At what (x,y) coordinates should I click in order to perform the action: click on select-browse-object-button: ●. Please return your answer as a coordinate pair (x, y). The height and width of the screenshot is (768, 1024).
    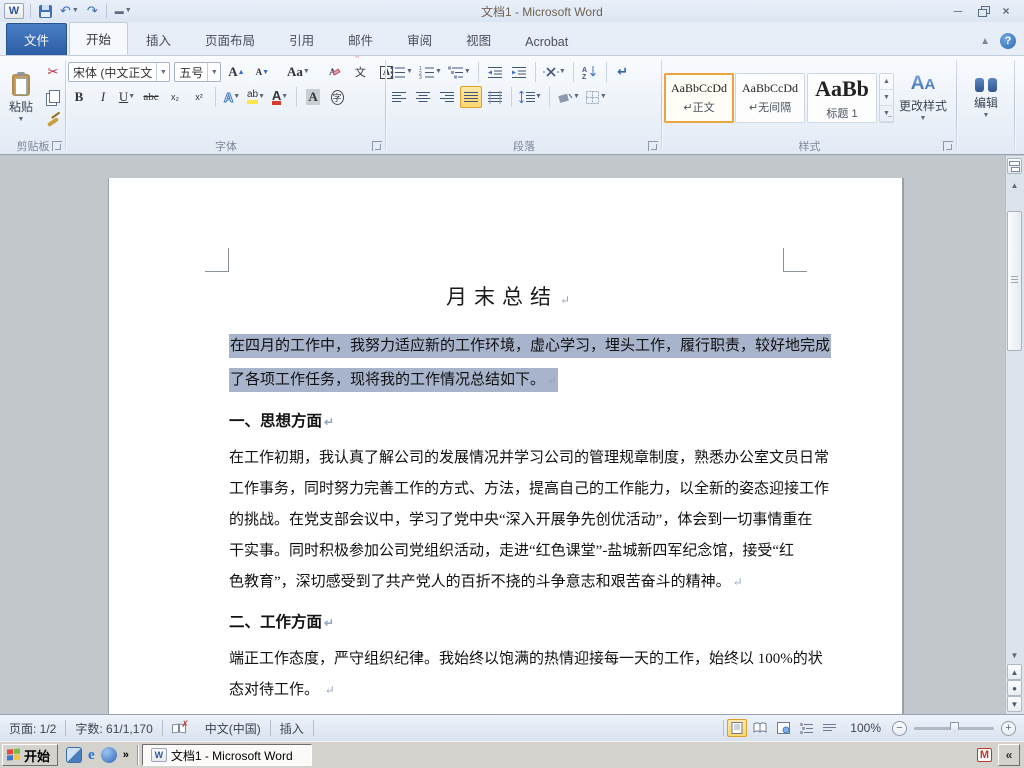
    Looking at the image, I should click on (1014, 688).